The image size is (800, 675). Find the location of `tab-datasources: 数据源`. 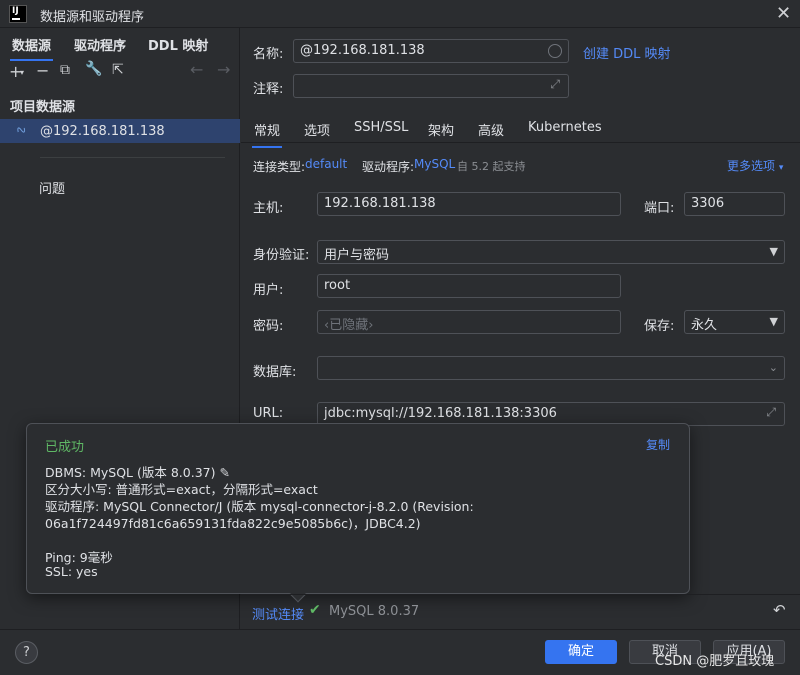

tab-datasources: 数据源 is located at coordinates (31, 48).